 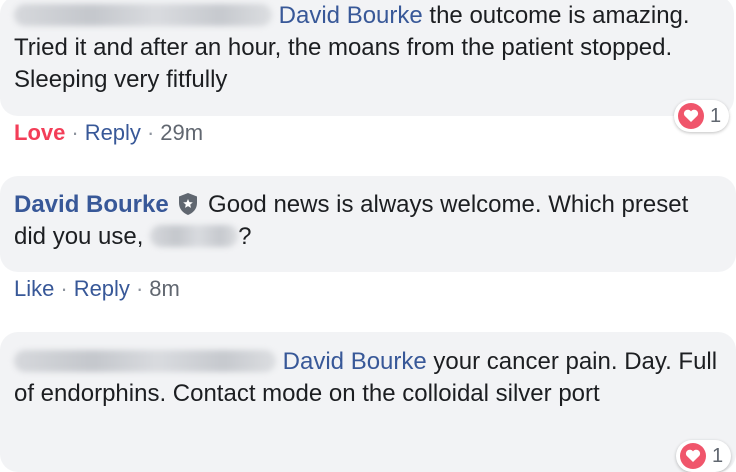 What do you see at coordinates (91, 204) in the screenshot?
I see `comment-author: David Bourke` at bounding box center [91, 204].